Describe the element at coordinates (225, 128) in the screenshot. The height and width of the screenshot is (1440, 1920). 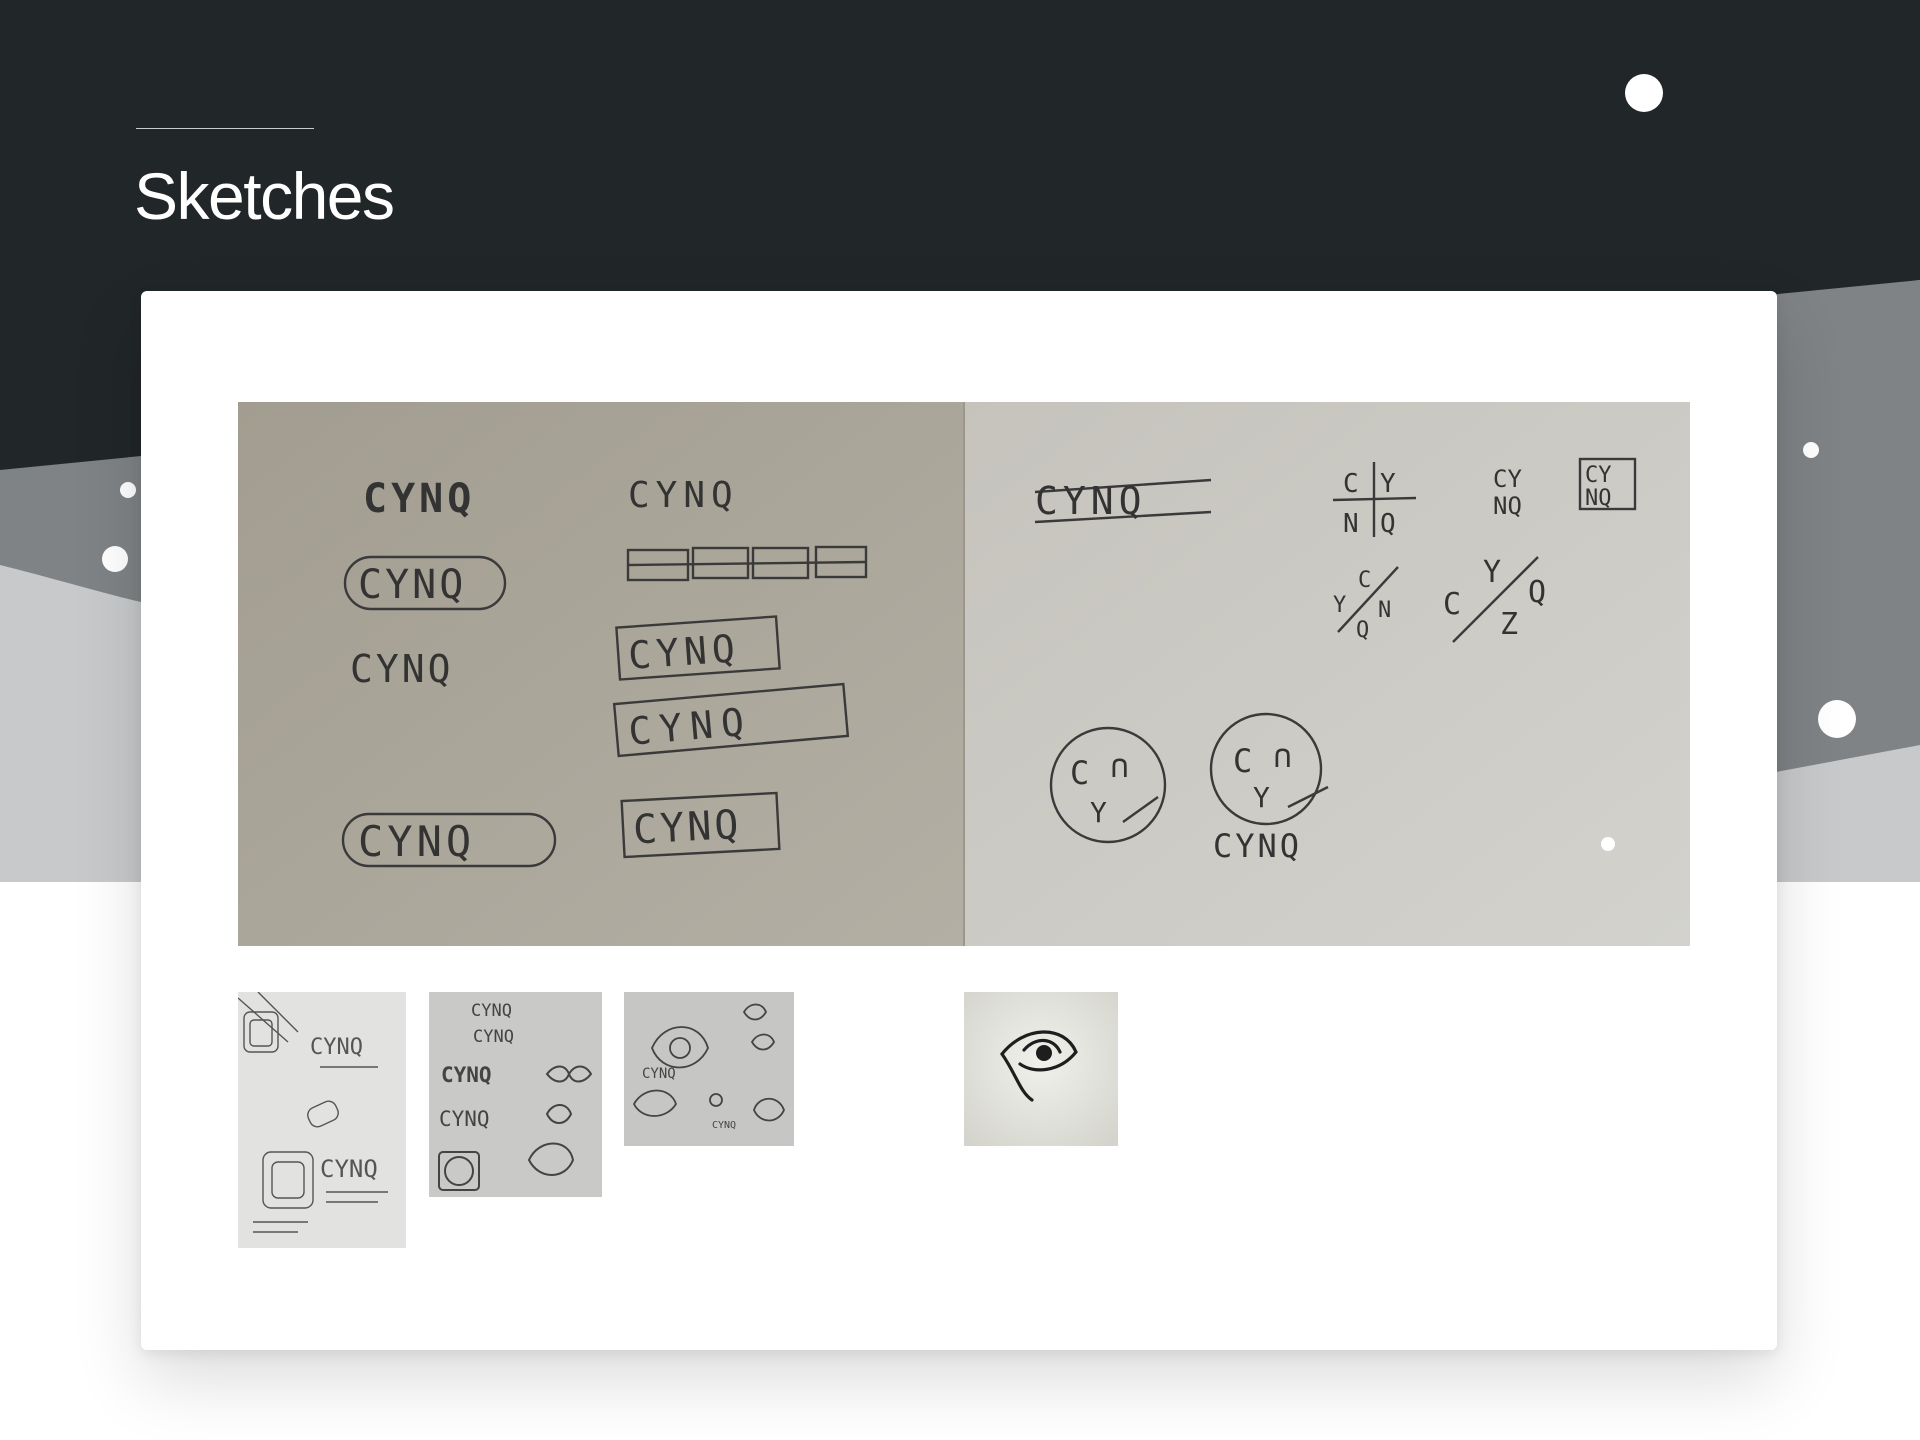
I see `header-rule` at that location.